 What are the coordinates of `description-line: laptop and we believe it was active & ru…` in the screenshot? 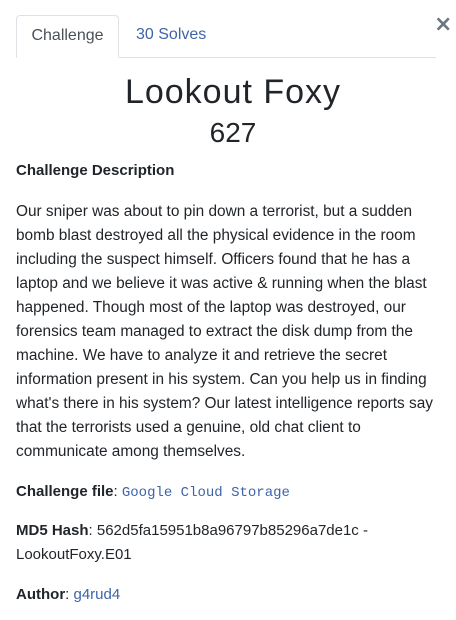 It's located at (221, 283).